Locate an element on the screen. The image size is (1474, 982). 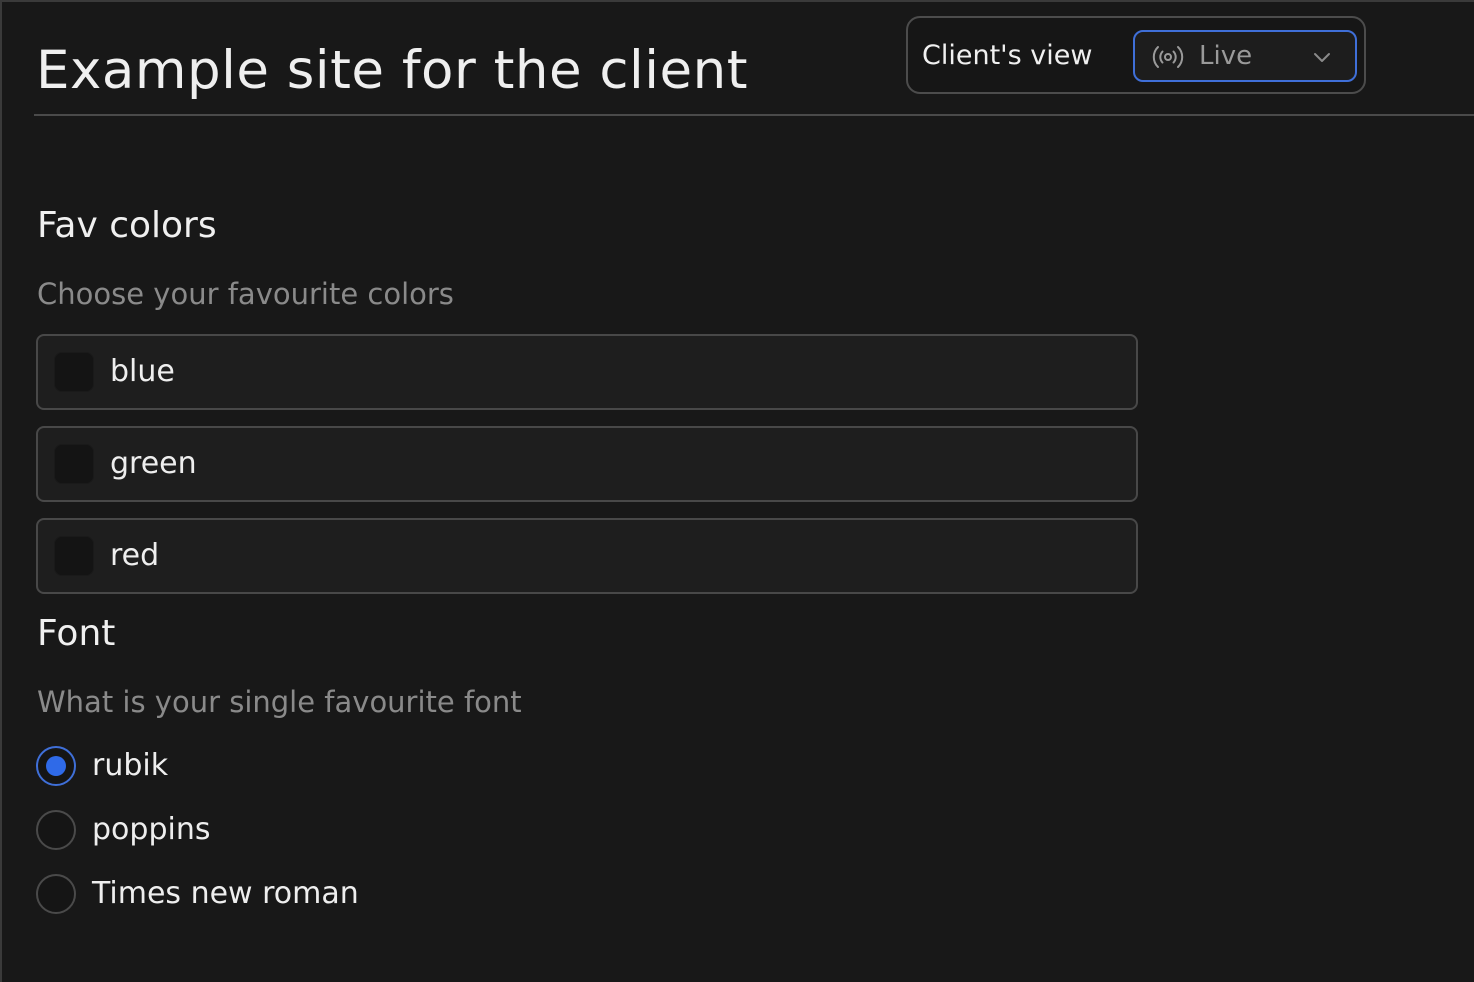
title-divider is located at coordinates (754, 115).